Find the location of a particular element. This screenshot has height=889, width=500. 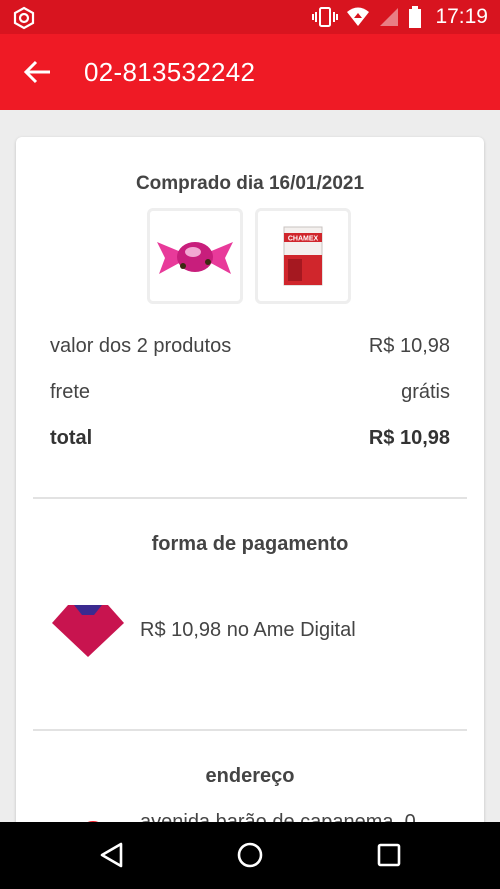

product-thumbnails: CHAMEX is located at coordinates (249, 256).